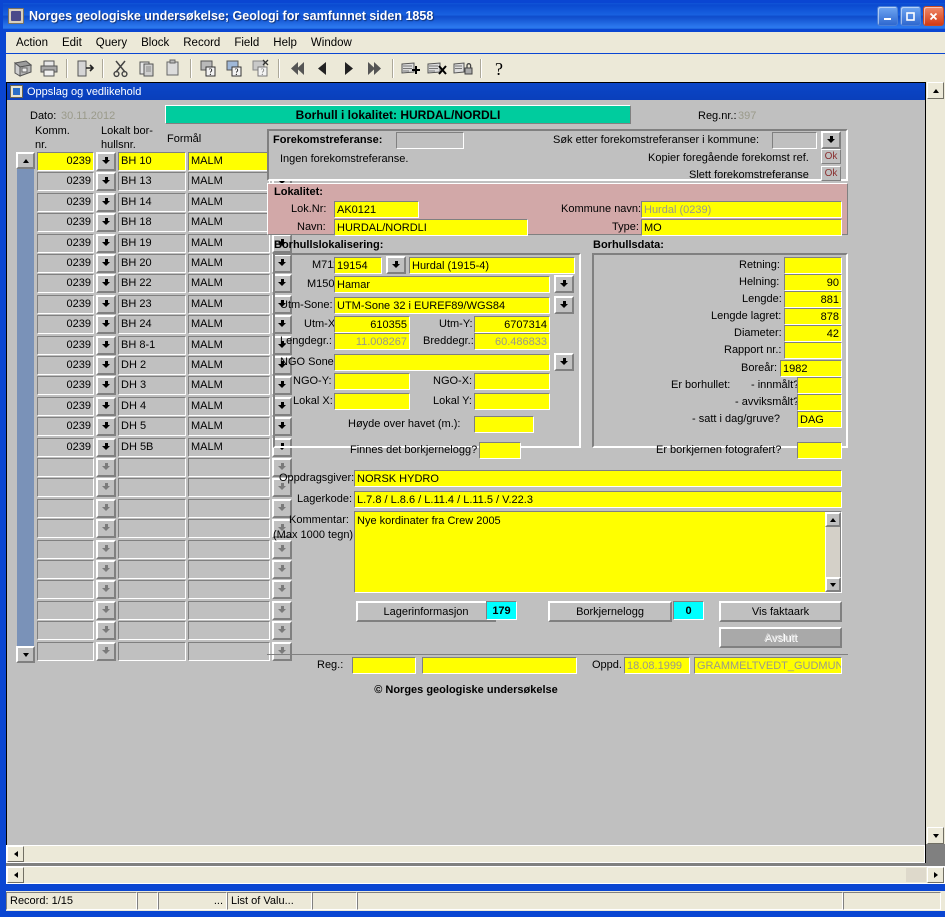 The width and height of the screenshot is (945, 917). Describe the element at coordinates (657, 665) in the screenshot. I see `oppd-date-field: 18.08.1999` at that location.